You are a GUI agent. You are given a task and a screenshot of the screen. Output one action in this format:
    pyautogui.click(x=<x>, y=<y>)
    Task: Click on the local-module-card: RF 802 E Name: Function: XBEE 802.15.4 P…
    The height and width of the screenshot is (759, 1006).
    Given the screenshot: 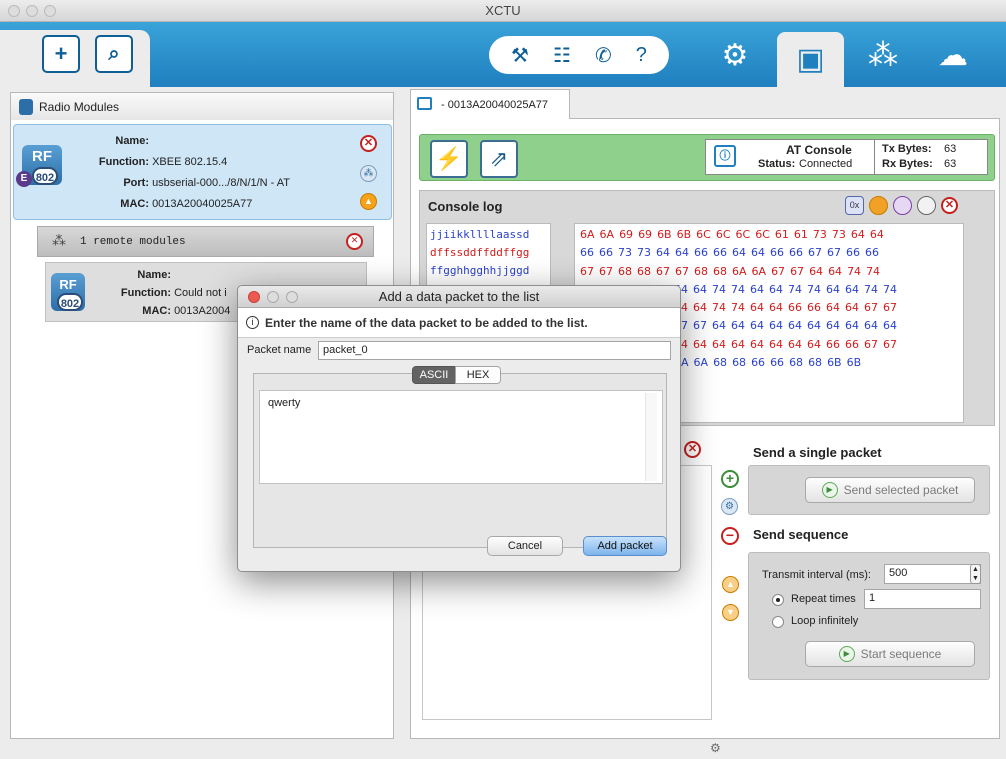 What is the action you would take?
    pyautogui.click(x=202, y=172)
    